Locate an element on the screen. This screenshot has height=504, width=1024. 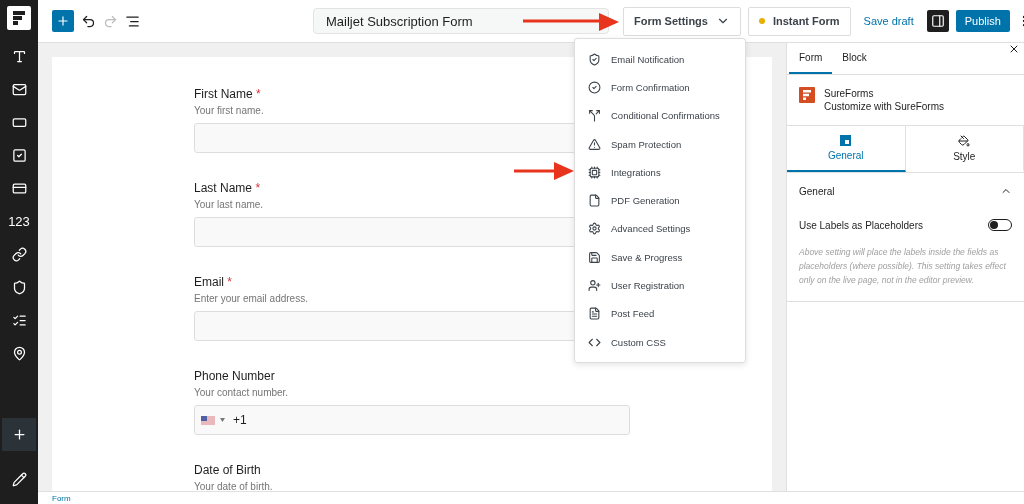
user-plus-icon is located at coordinates (594, 285).